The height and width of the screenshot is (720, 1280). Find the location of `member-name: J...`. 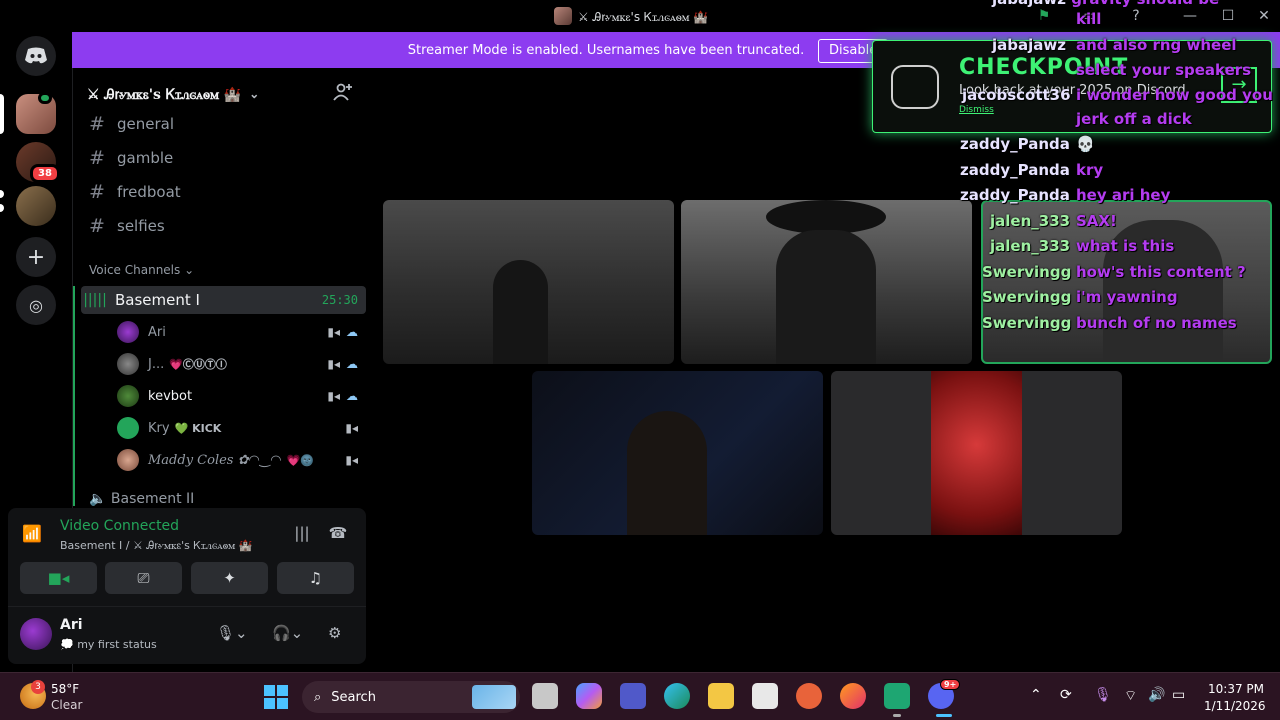

member-name: J... is located at coordinates (156, 364).